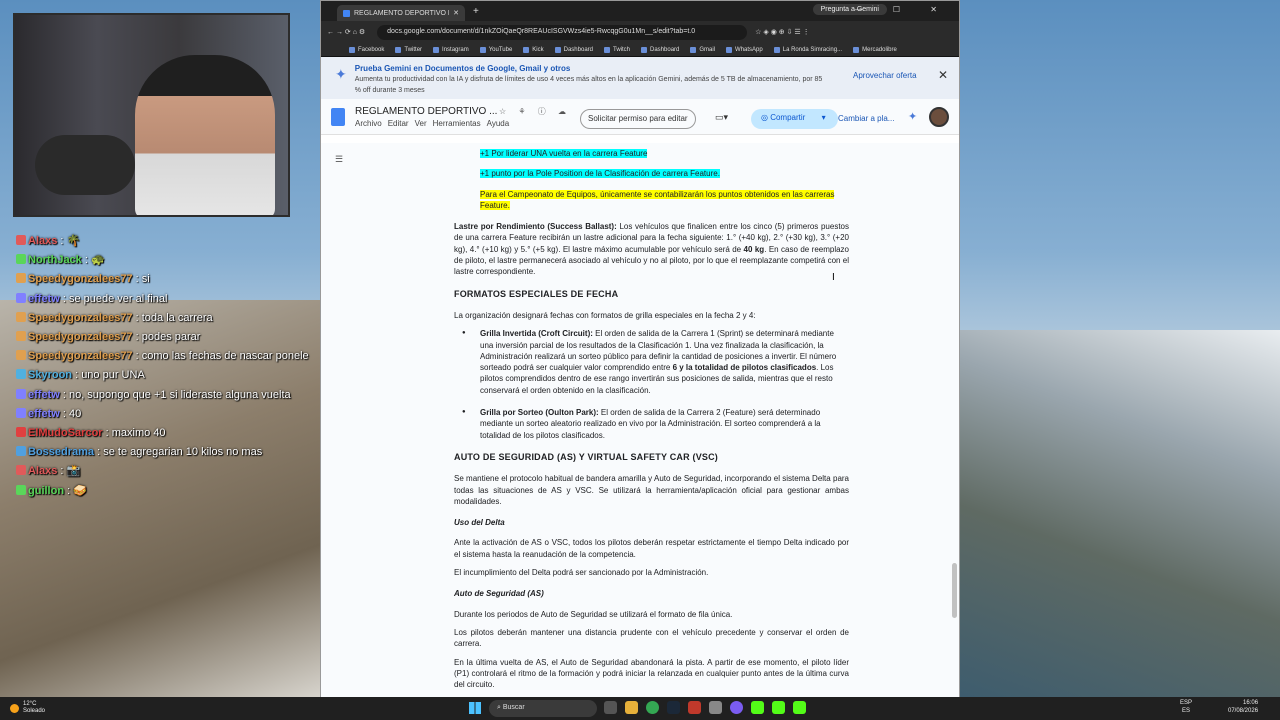 This screenshot has width=1280, height=720. I want to click on outline-icon: ☰, so click(339, 159).